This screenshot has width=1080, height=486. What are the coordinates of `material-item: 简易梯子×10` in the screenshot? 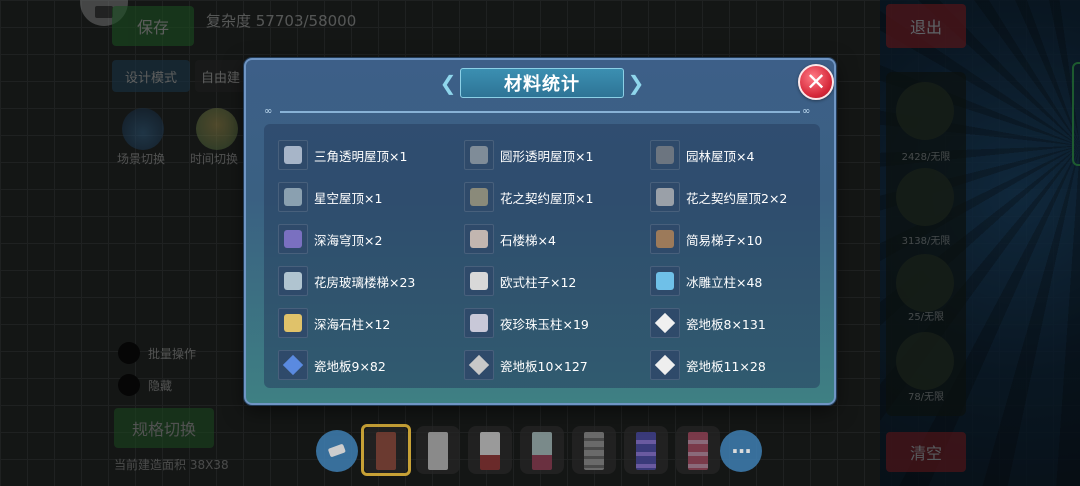 It's located at (706, 239).